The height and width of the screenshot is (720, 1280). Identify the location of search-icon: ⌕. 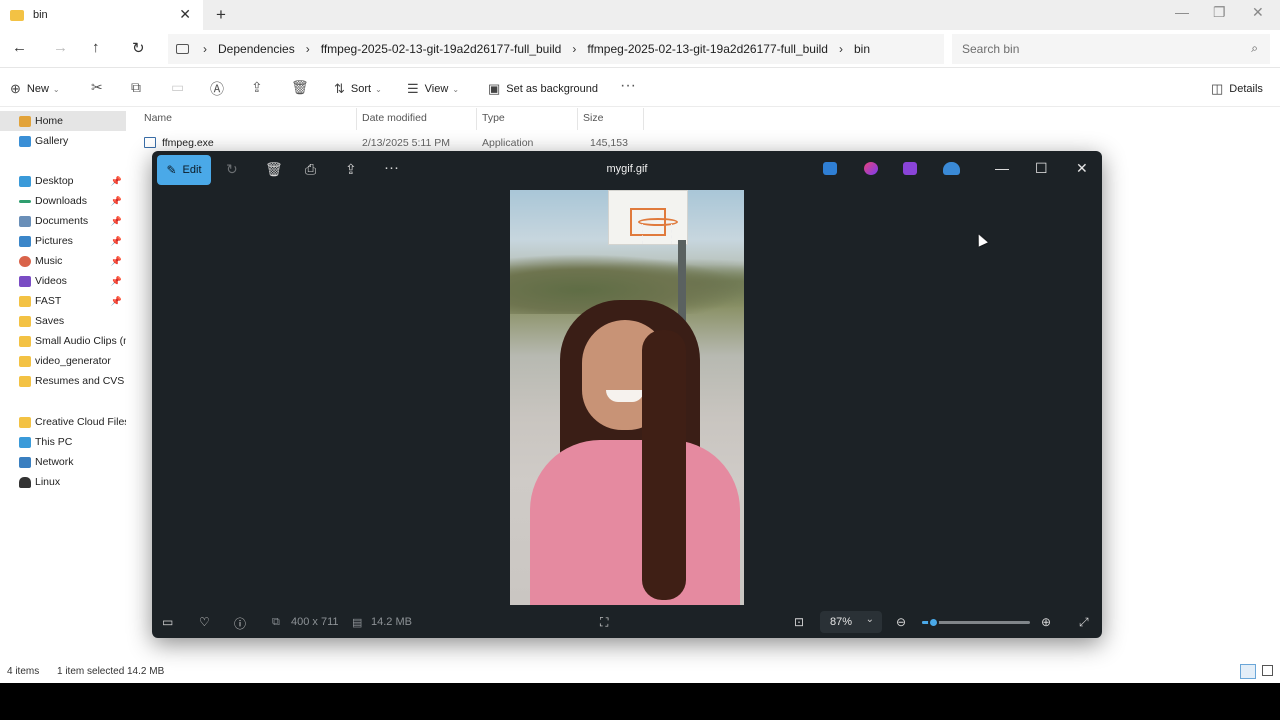
(1254, 48).